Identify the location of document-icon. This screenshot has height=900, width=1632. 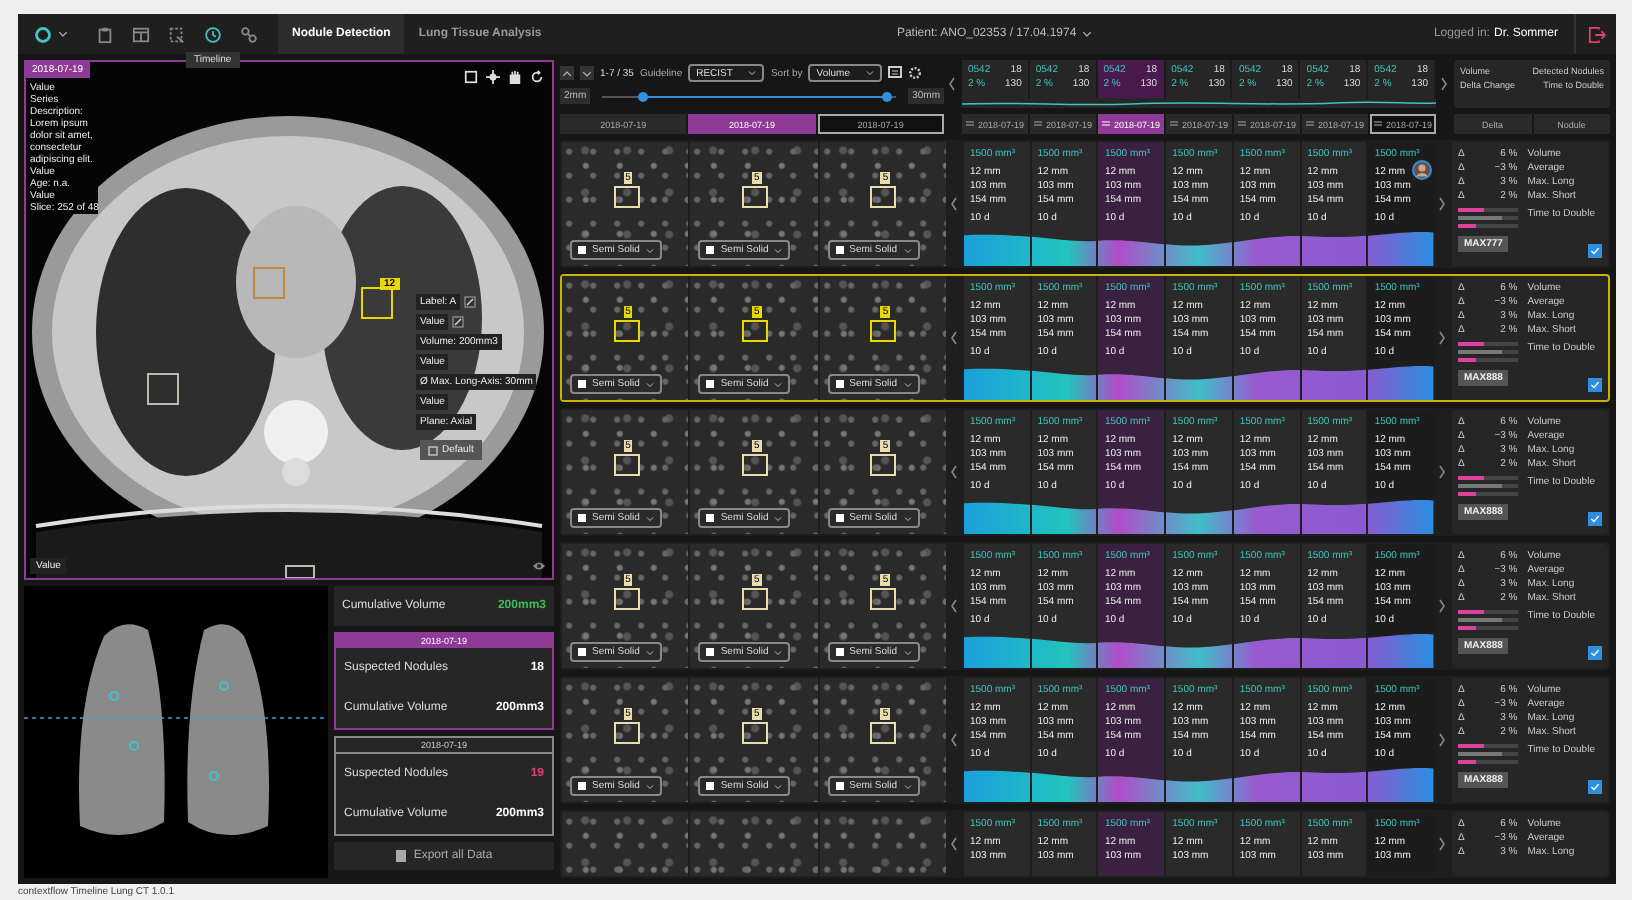
(400, 856).